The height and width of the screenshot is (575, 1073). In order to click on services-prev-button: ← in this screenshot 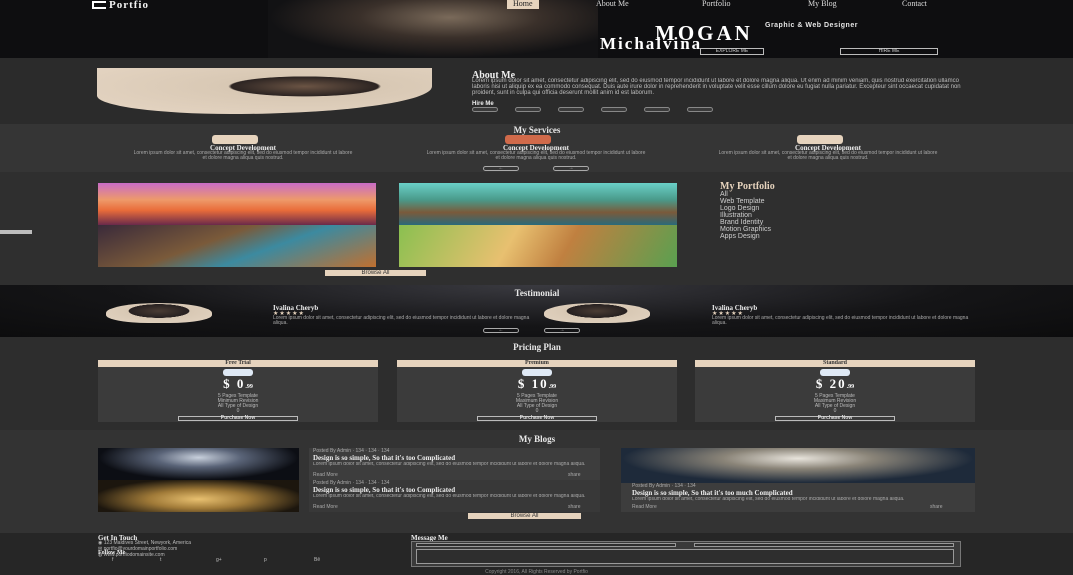, I will do `click(501, 168)`.